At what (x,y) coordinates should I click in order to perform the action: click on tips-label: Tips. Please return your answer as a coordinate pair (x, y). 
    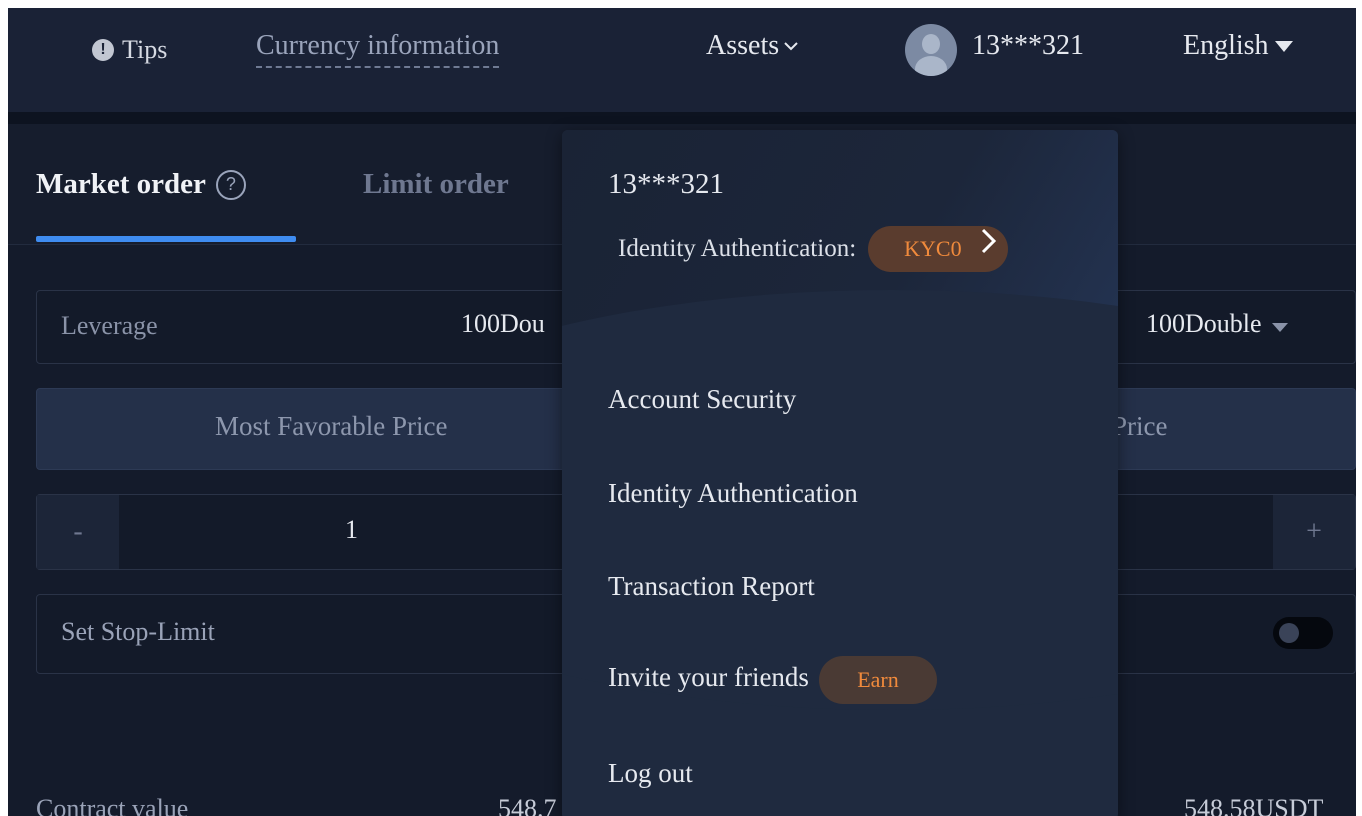
    Looking at the image, I should click on (145, 49).